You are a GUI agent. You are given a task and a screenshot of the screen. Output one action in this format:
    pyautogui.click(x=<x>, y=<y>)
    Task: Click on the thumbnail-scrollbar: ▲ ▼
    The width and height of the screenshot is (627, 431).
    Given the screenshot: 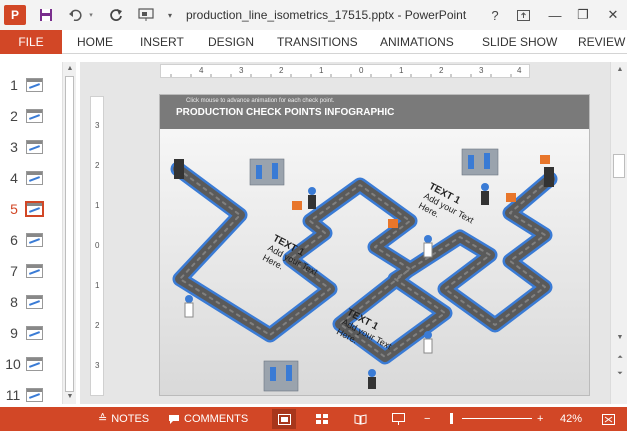 What is the action you would take?
    pyautogui.click(x=69, y=233)
    